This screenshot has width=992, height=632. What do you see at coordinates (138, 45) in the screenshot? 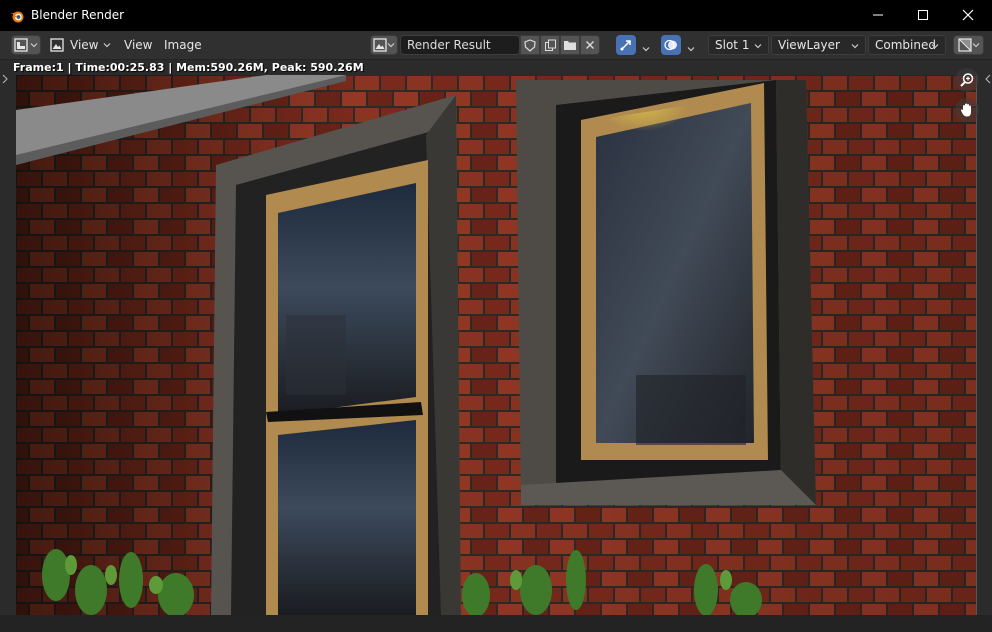
I see `menu-view: View` at bounding box center [138, 45].